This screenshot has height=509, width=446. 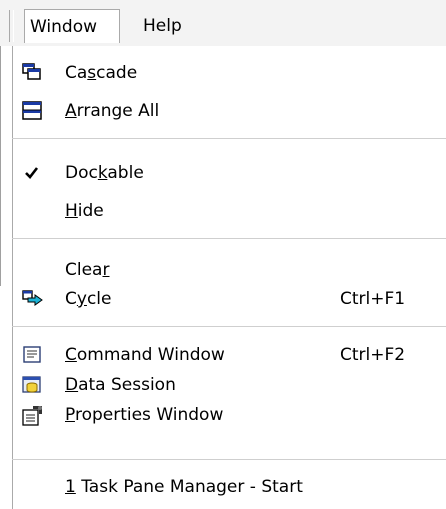 I want to click on menu-bar: Window Help, so click(x=223, y=23).